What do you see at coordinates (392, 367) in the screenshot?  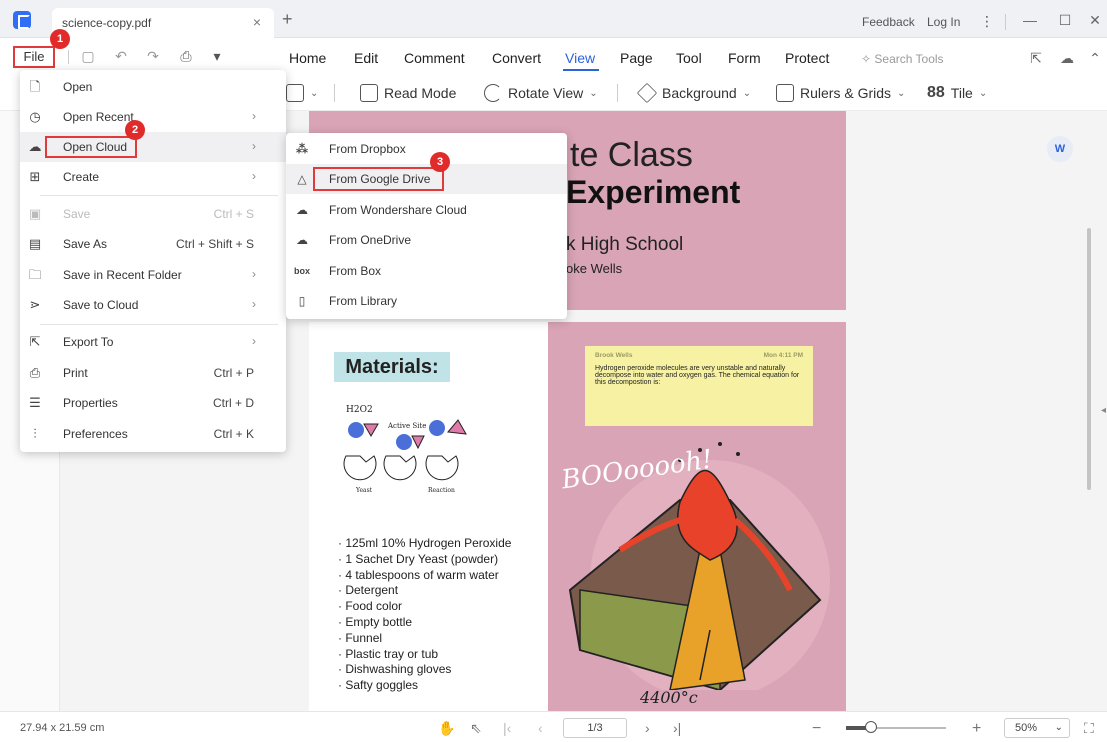 I see `materials-heading: Materials:` at bounding box center [392, 367].